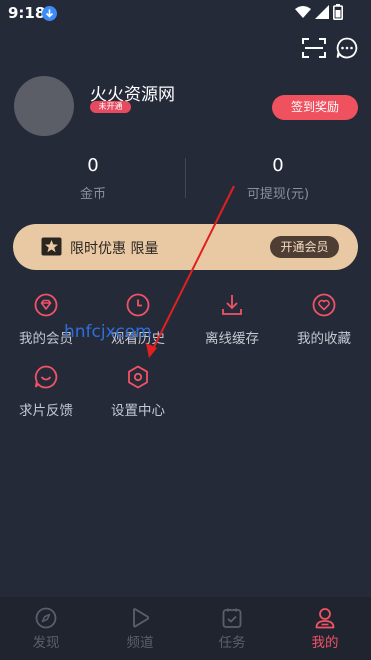 This screenshot has width=371, height=660. What do you see at coordinates (138, 400) in the screenshot?
I see `menu-item-settings: 设置中心` at bounding box center [138, 400].